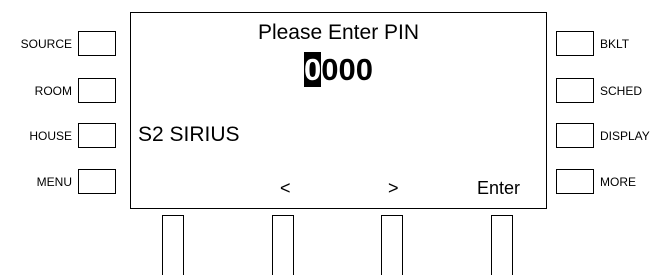 This screenshot has height=275, width=669. Describe the element at coordinates (285, 188) in the screenshot. I see `softkey-left-label: <` at that location.